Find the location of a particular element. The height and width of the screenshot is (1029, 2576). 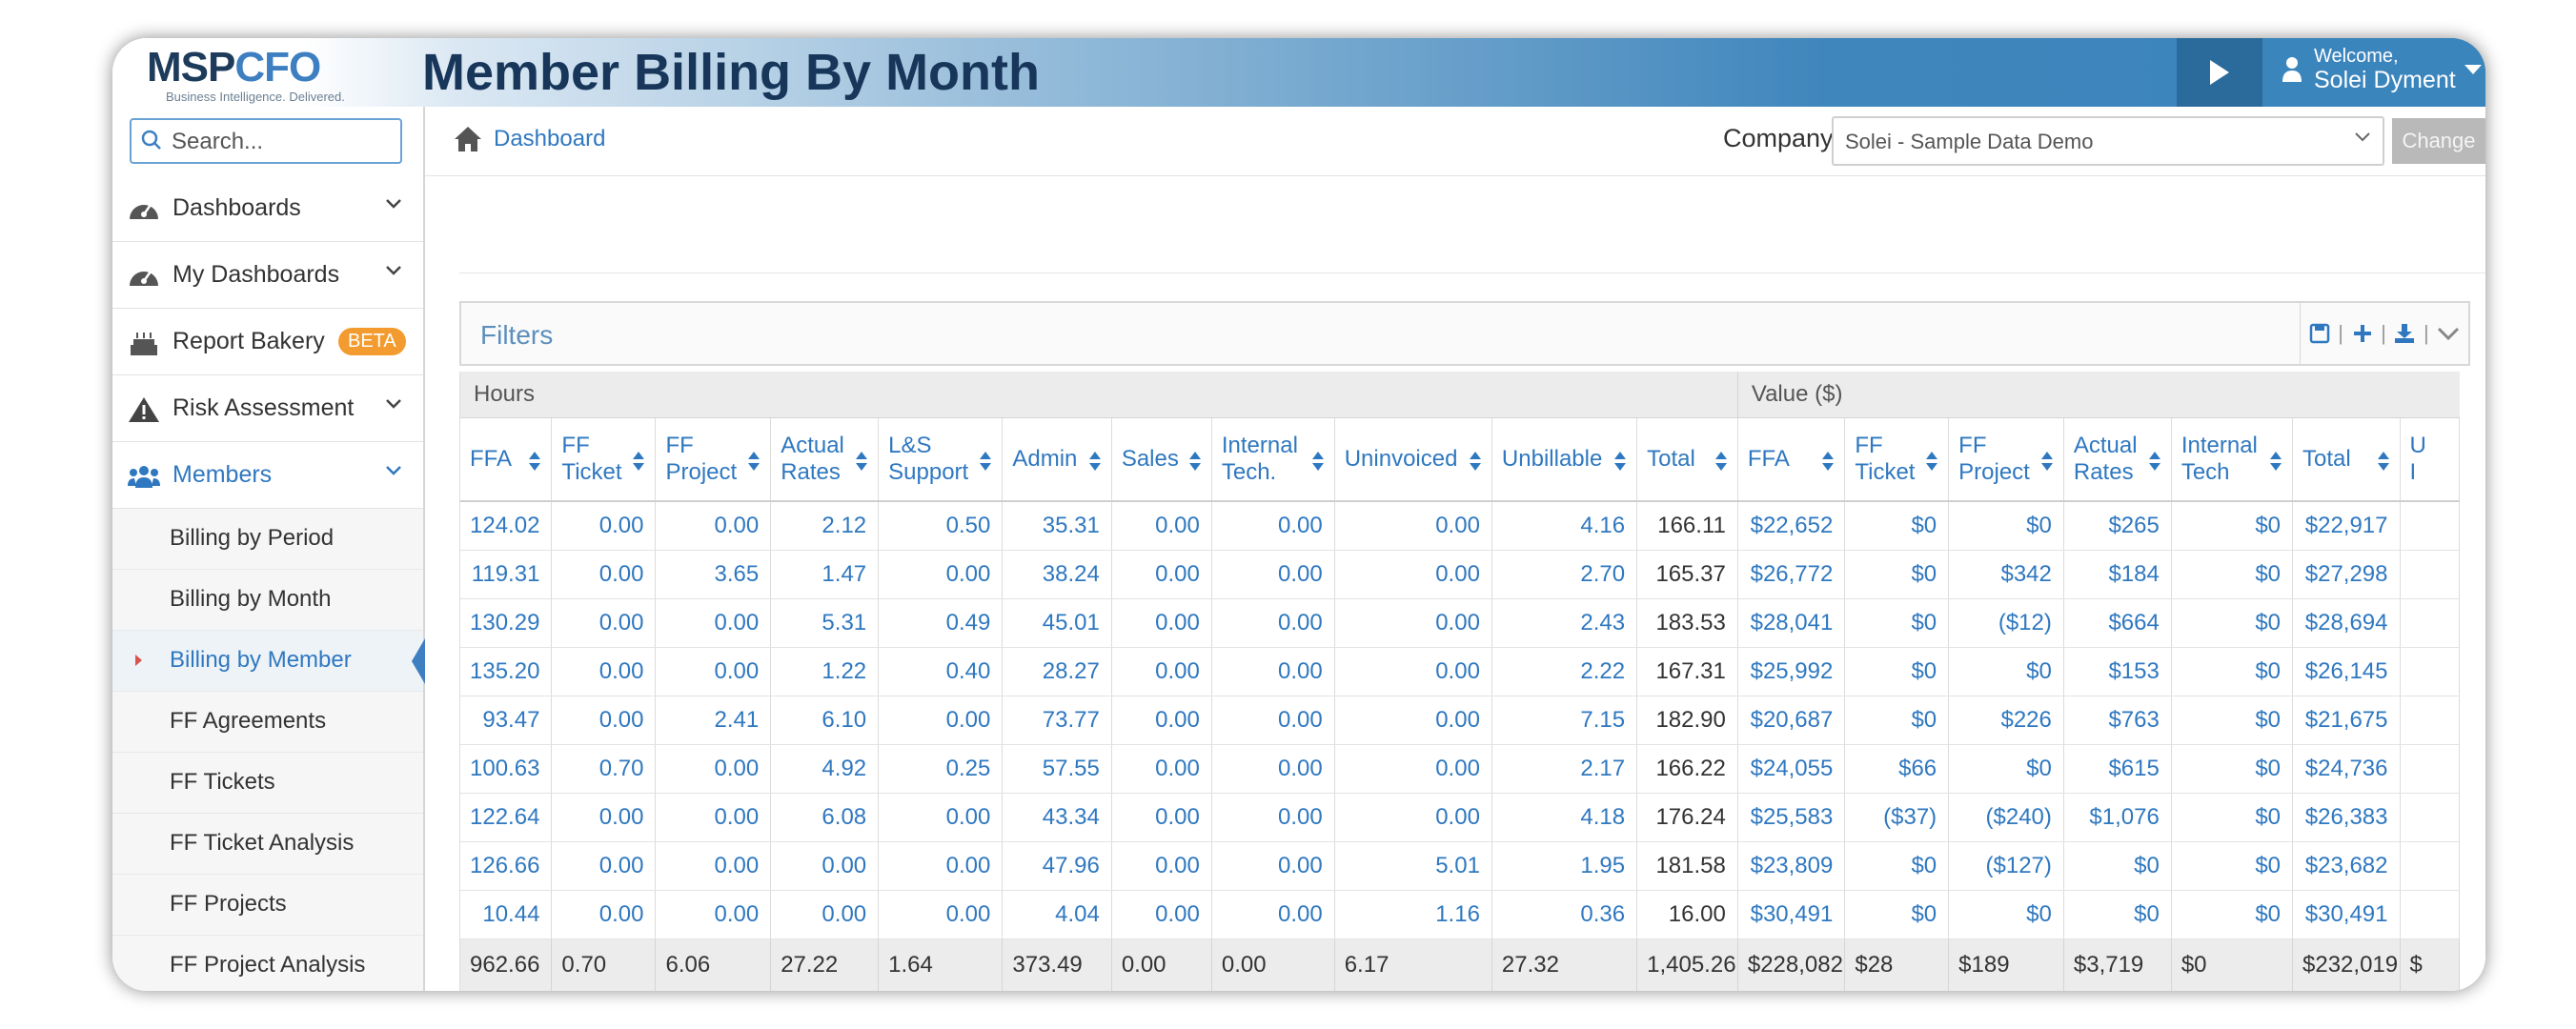

table-cell: 5.31 is located at coordinates (825, 623).